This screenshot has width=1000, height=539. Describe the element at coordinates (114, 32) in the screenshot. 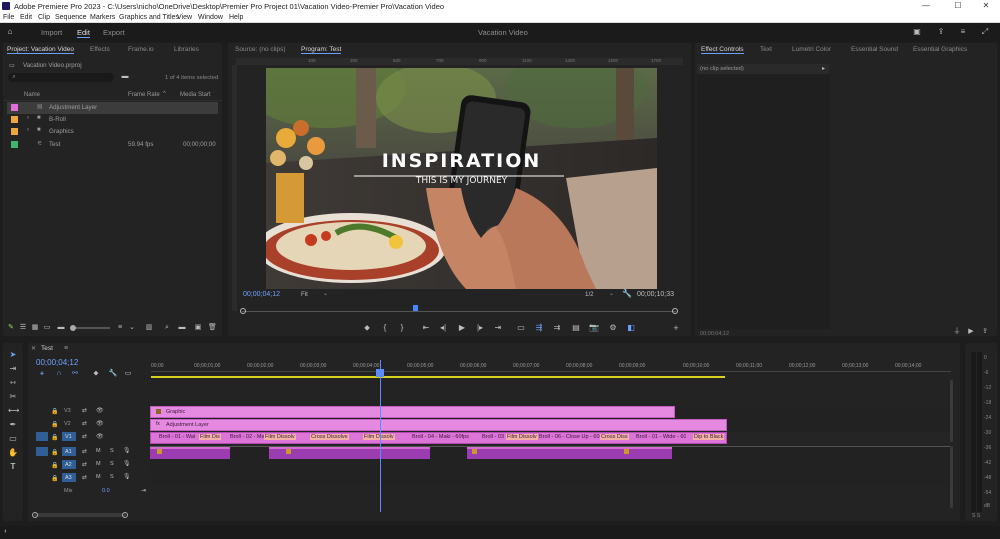

I see `tab-export: Export` at that location.